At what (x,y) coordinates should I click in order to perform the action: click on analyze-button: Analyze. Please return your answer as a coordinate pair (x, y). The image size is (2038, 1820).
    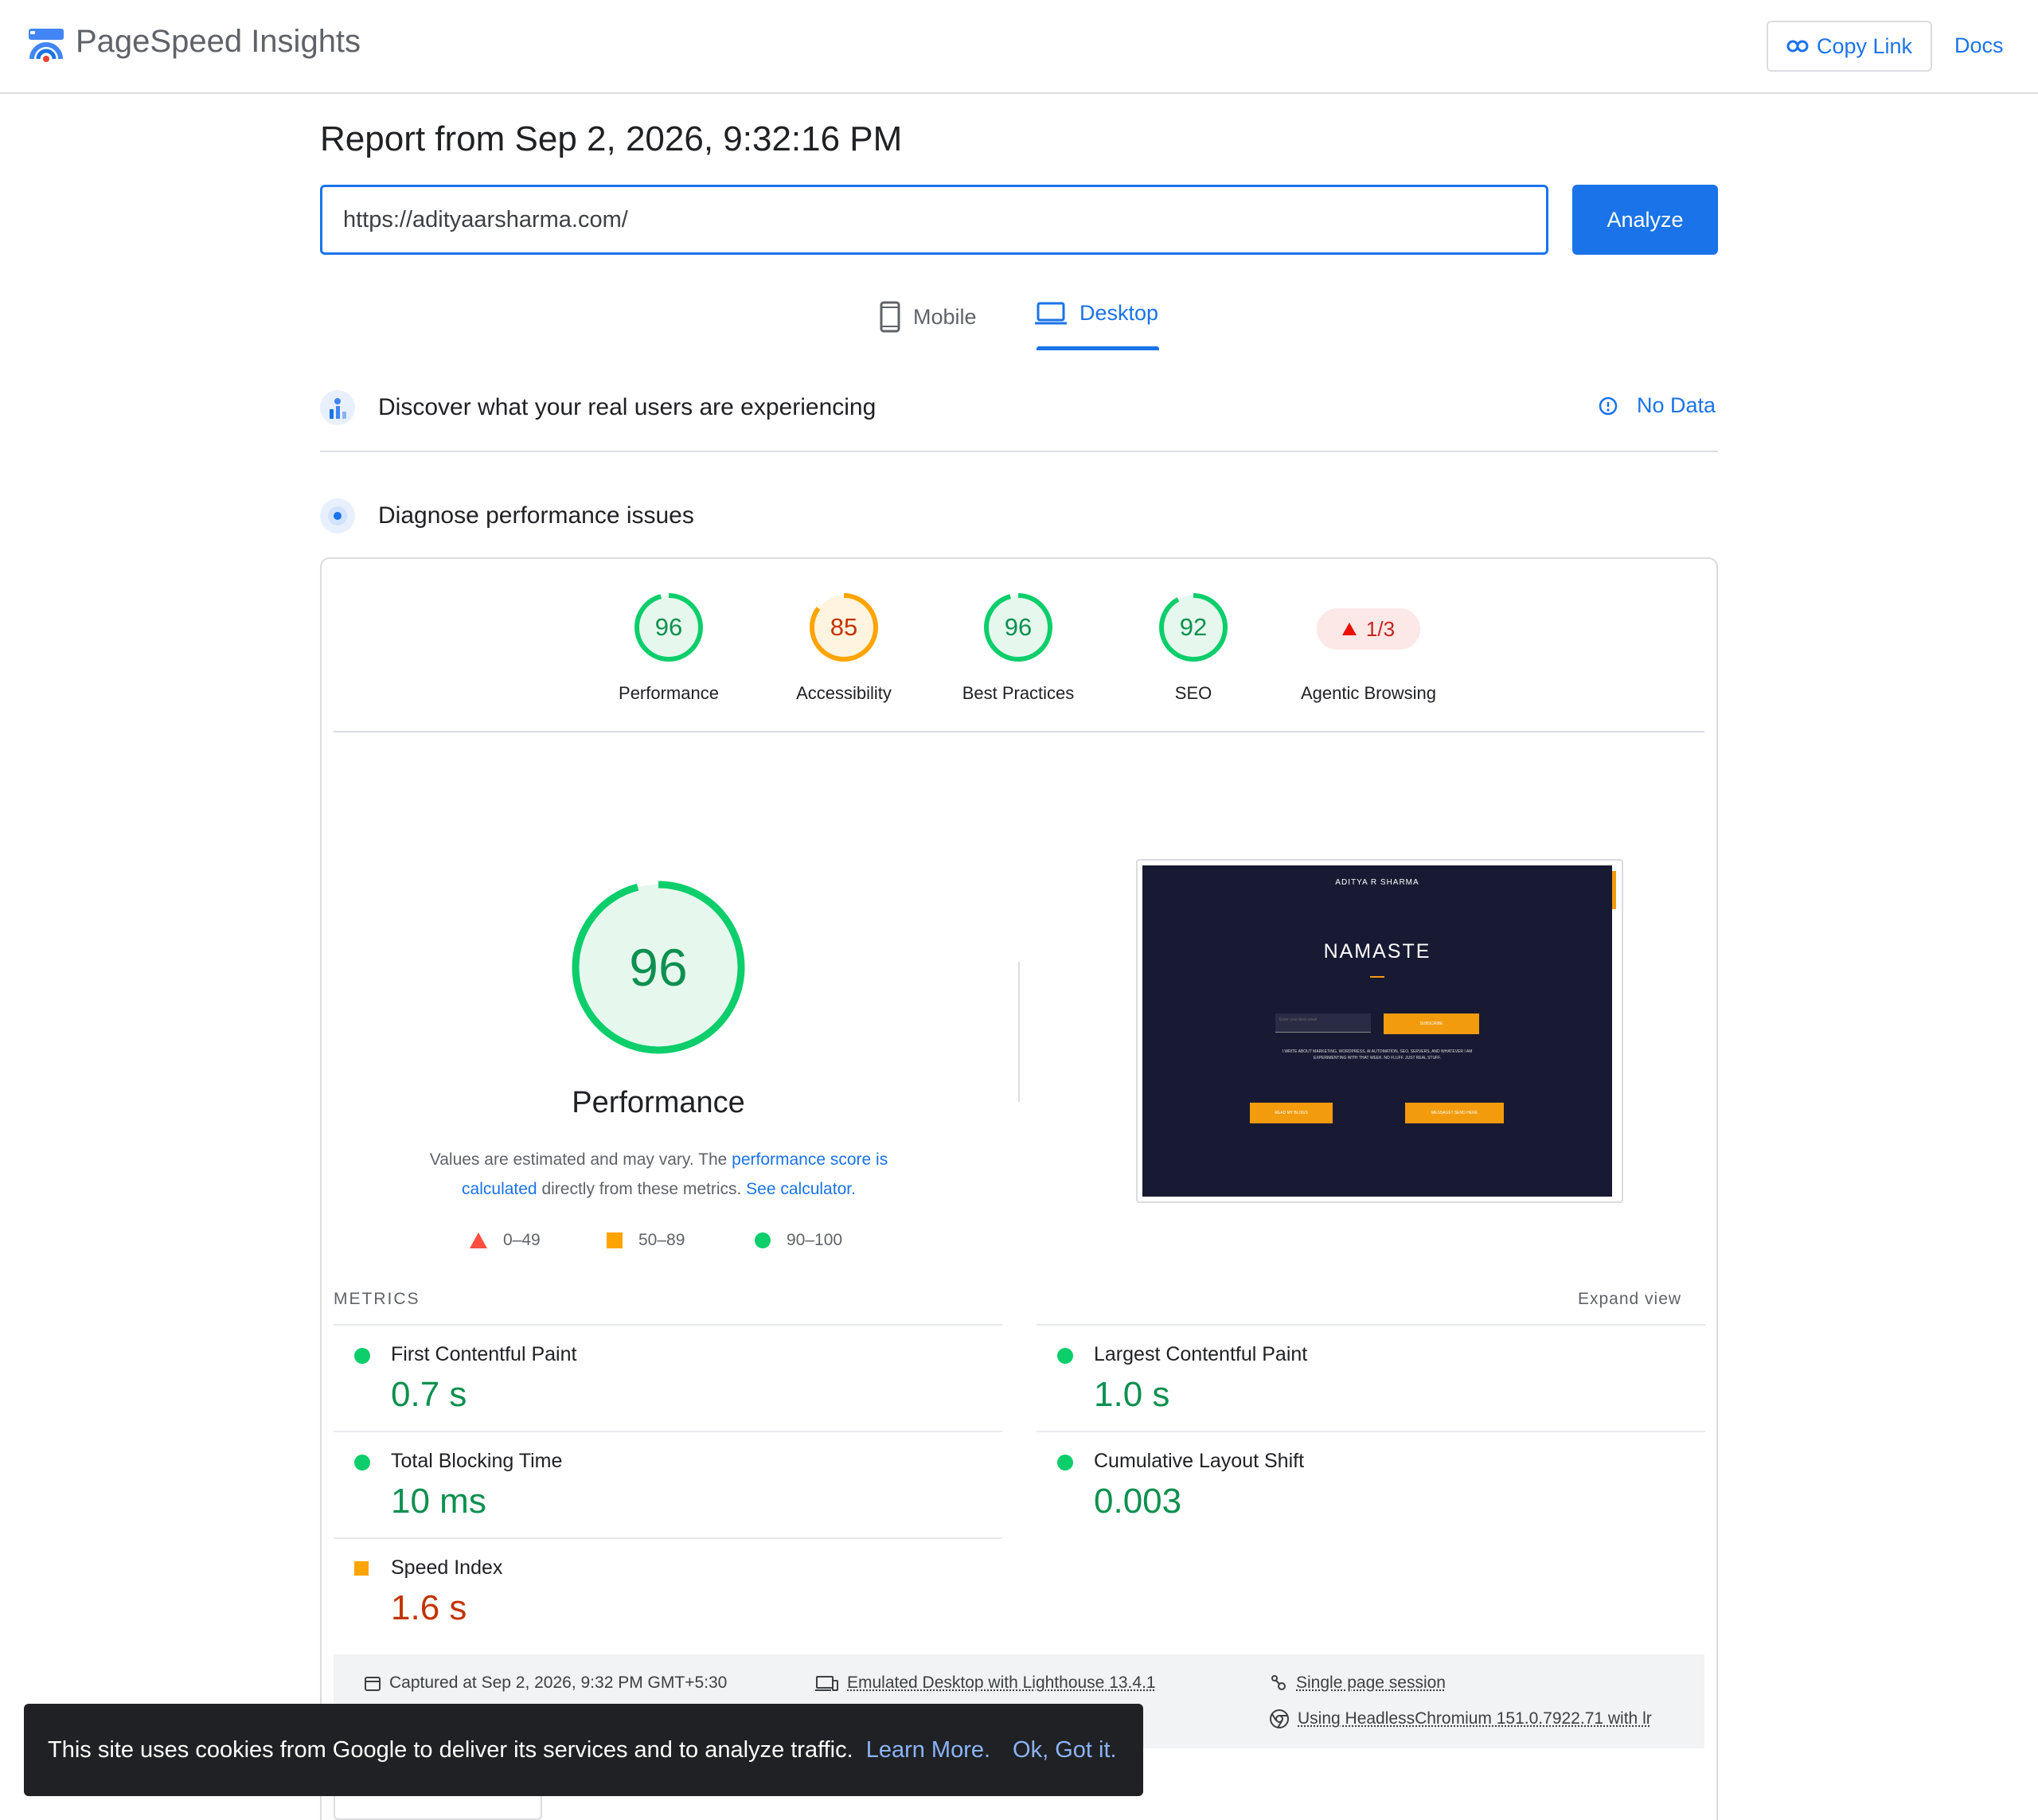
    Looking at the image, I should click on (1645, 220).